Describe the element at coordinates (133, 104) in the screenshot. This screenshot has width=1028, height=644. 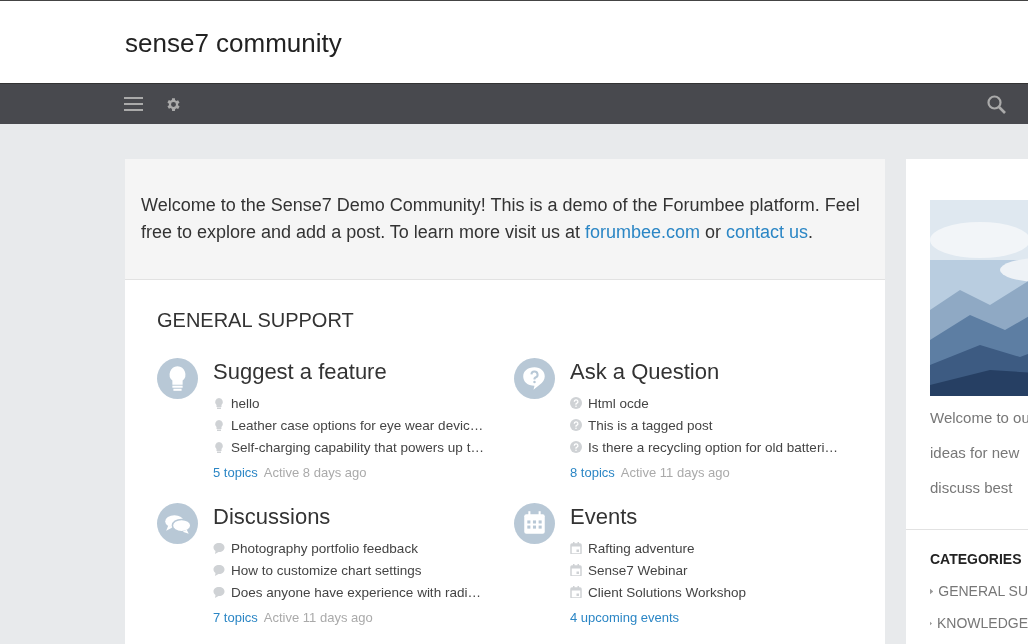
I see `menu-icon` at that location.